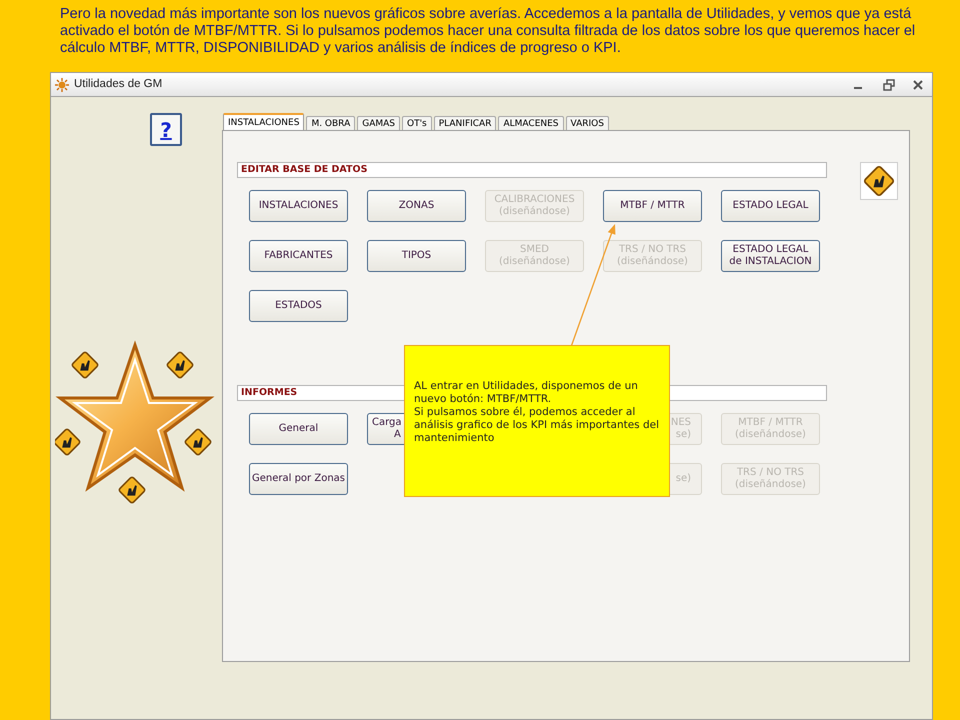 This screenshot has width=960, height=720. I want to click on window-title: Utilidades de GM, so click(118, 84).